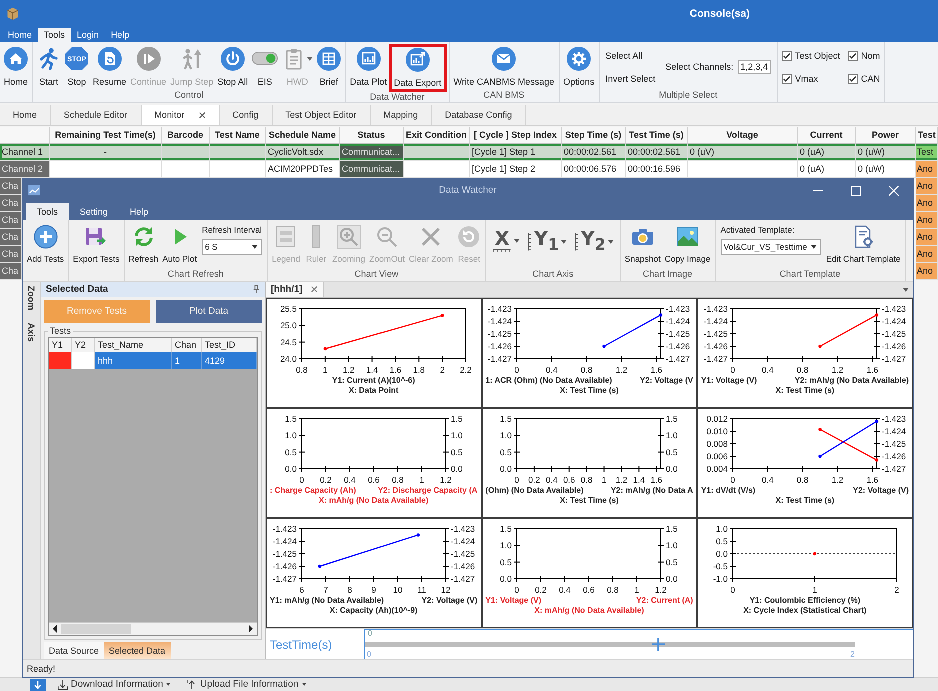 The image size is (938, 691). Describe the element at coordinates (504, 96) in the screenshot. I see `group-label: CAN BMS` at that location.